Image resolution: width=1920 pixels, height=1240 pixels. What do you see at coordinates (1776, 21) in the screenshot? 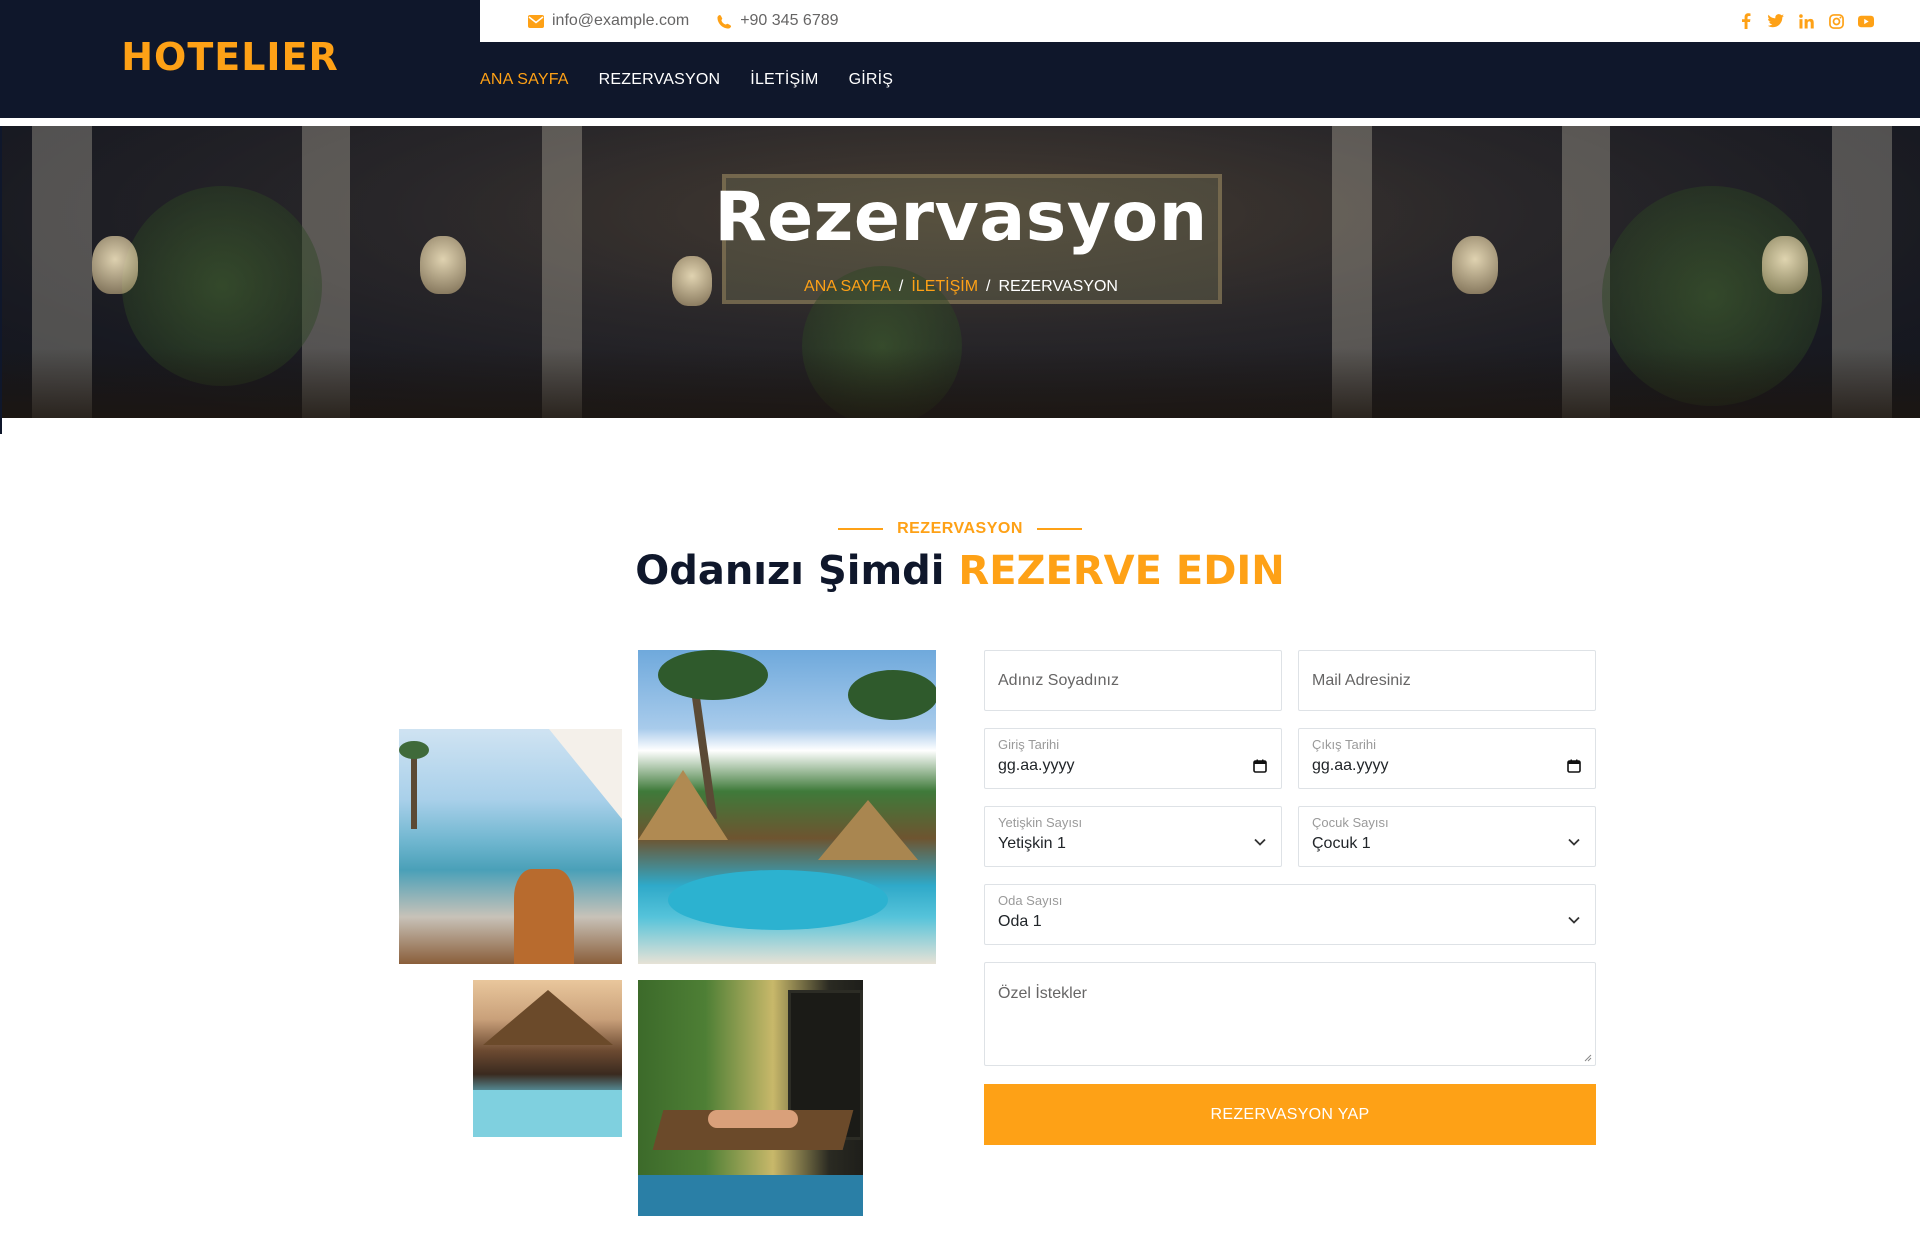
I see `twitter-icon` at bounding box center [1776, 21].